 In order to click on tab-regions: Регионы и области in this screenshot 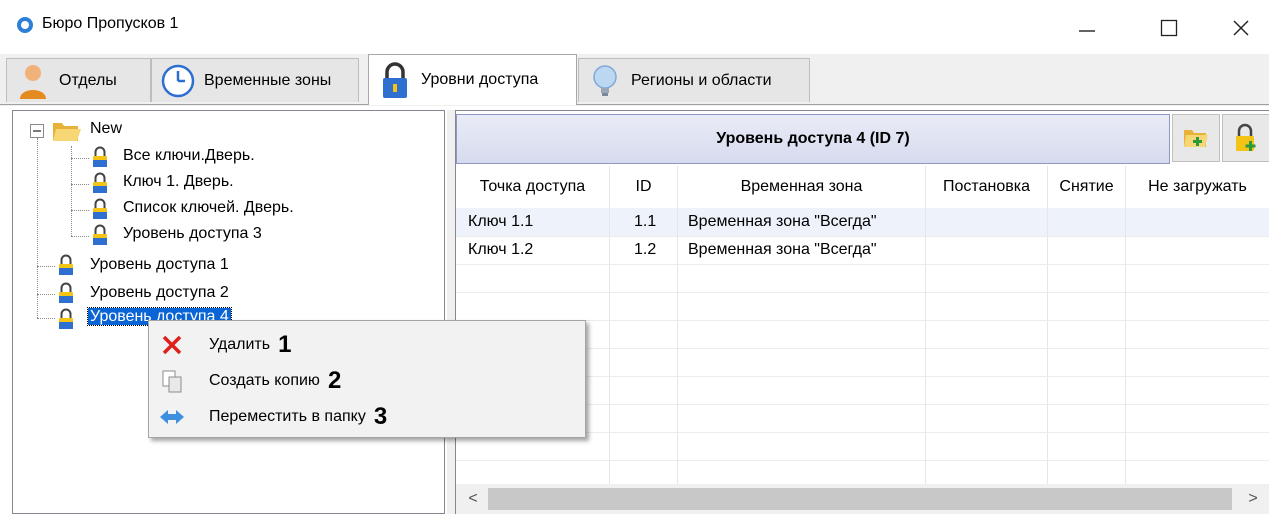, I will do `click(694, 80)`.